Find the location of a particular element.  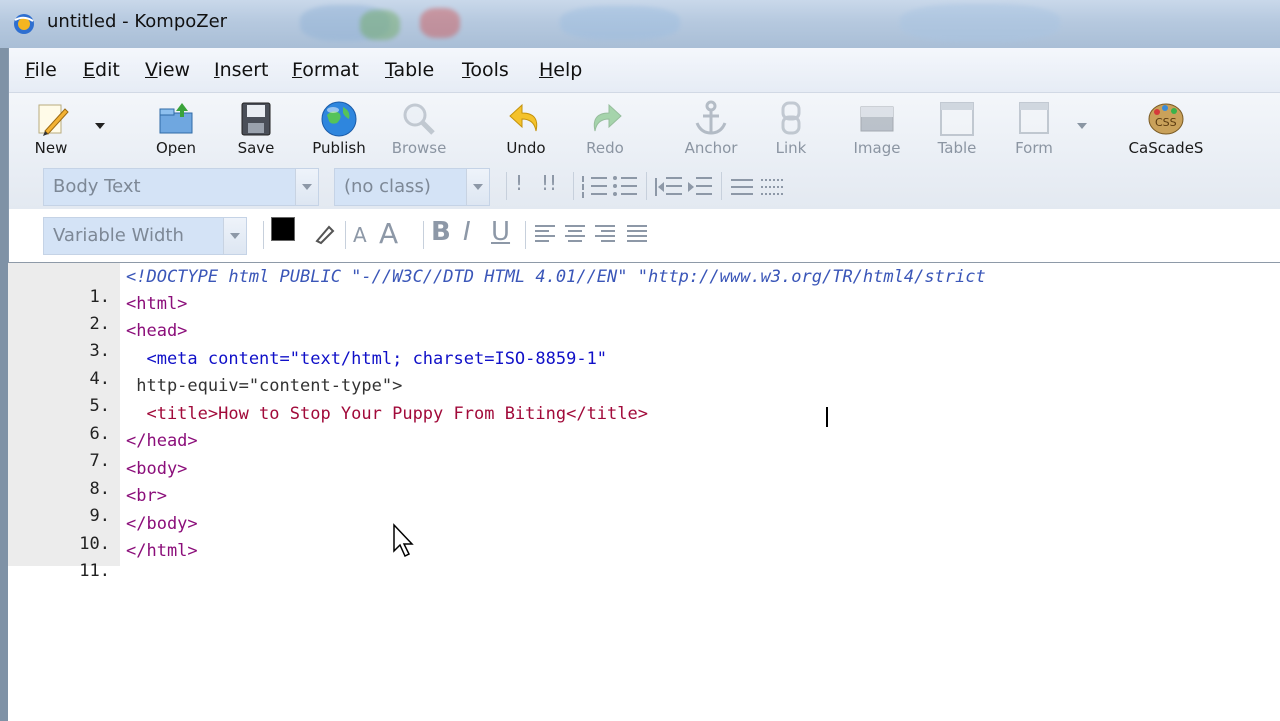

code-line: 5. http-equiv="content-type"> is located at coordinates (644, 396).